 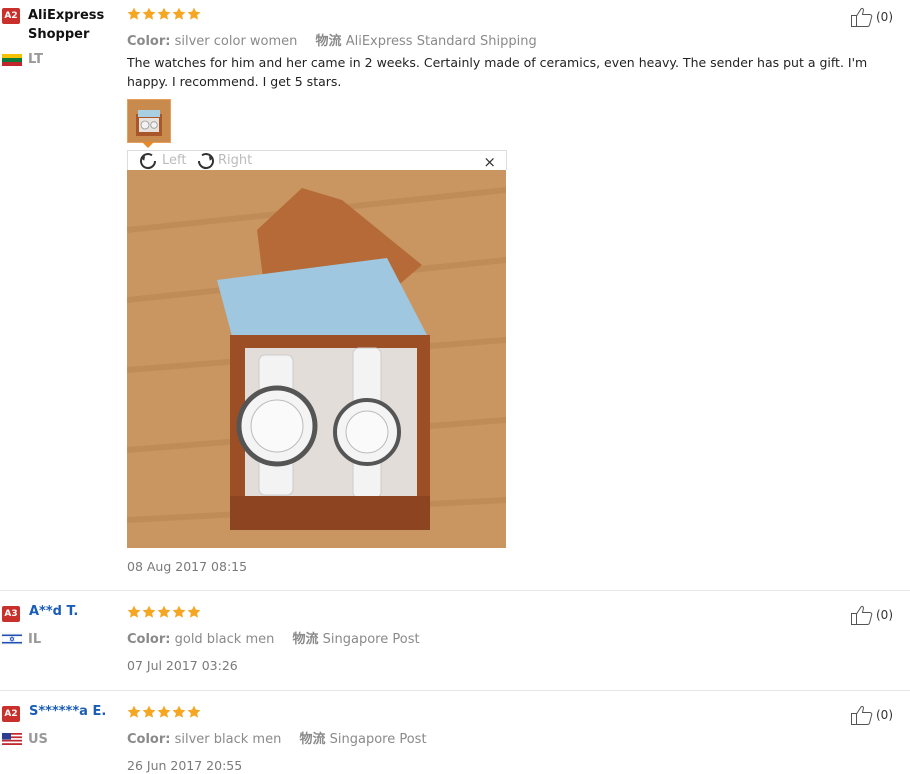 What do you see at coordinates (12, 739) in the screenshot?
I see `flag-us-icon` at bounding box center [12, 739].